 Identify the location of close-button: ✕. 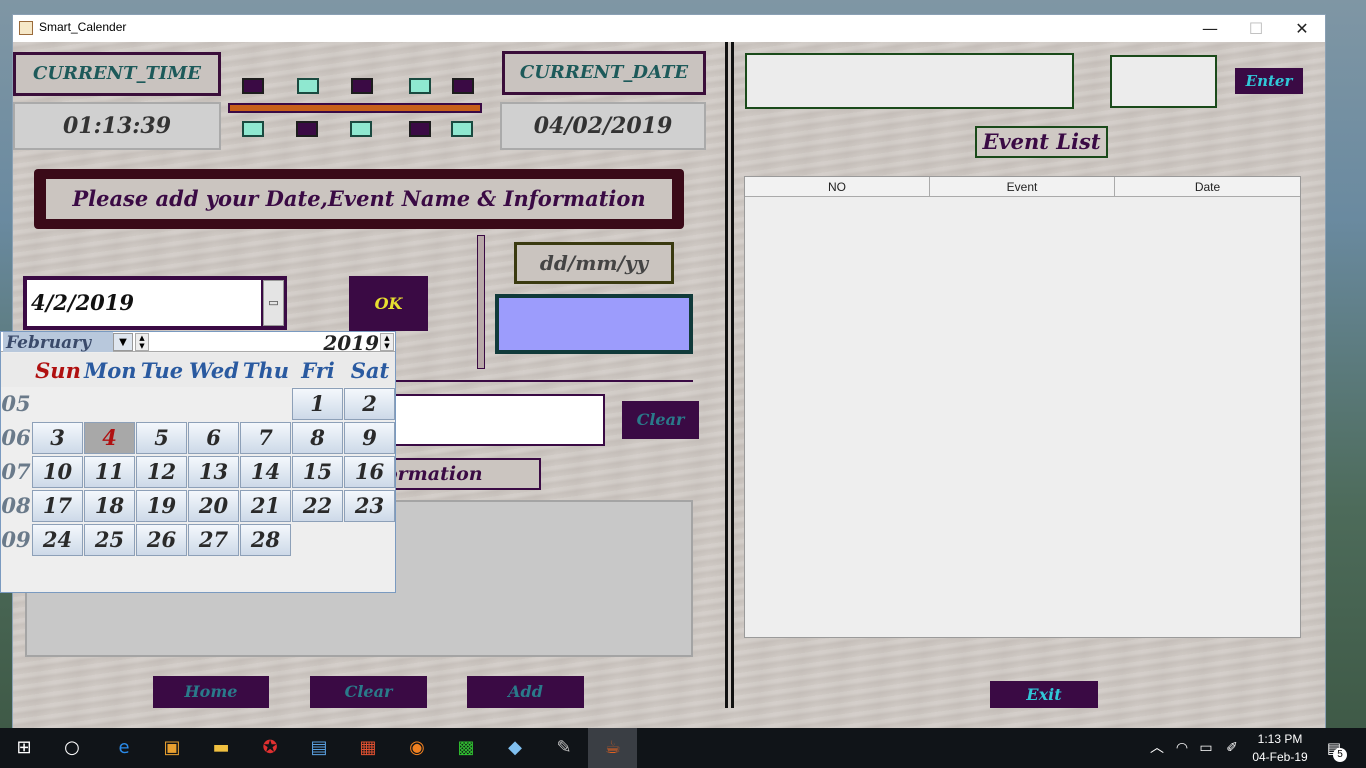
(1302, 28).